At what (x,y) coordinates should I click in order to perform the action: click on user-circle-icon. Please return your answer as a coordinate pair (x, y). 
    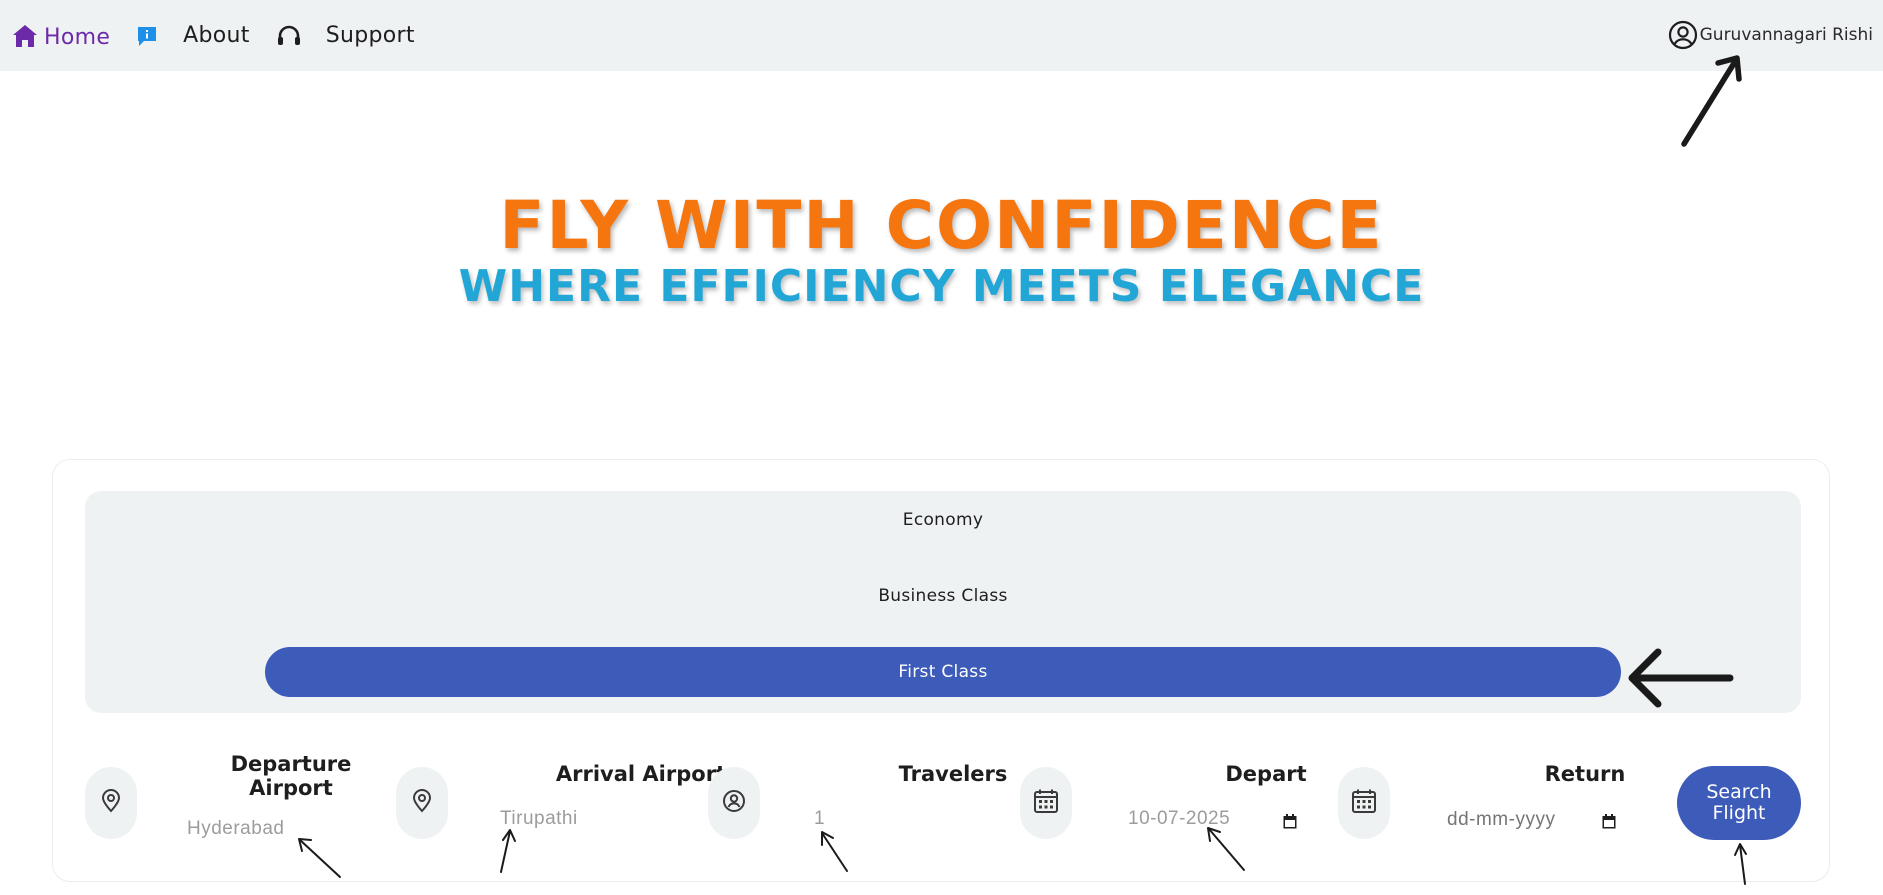
    Looking at the image, I should click on (1683, 35).